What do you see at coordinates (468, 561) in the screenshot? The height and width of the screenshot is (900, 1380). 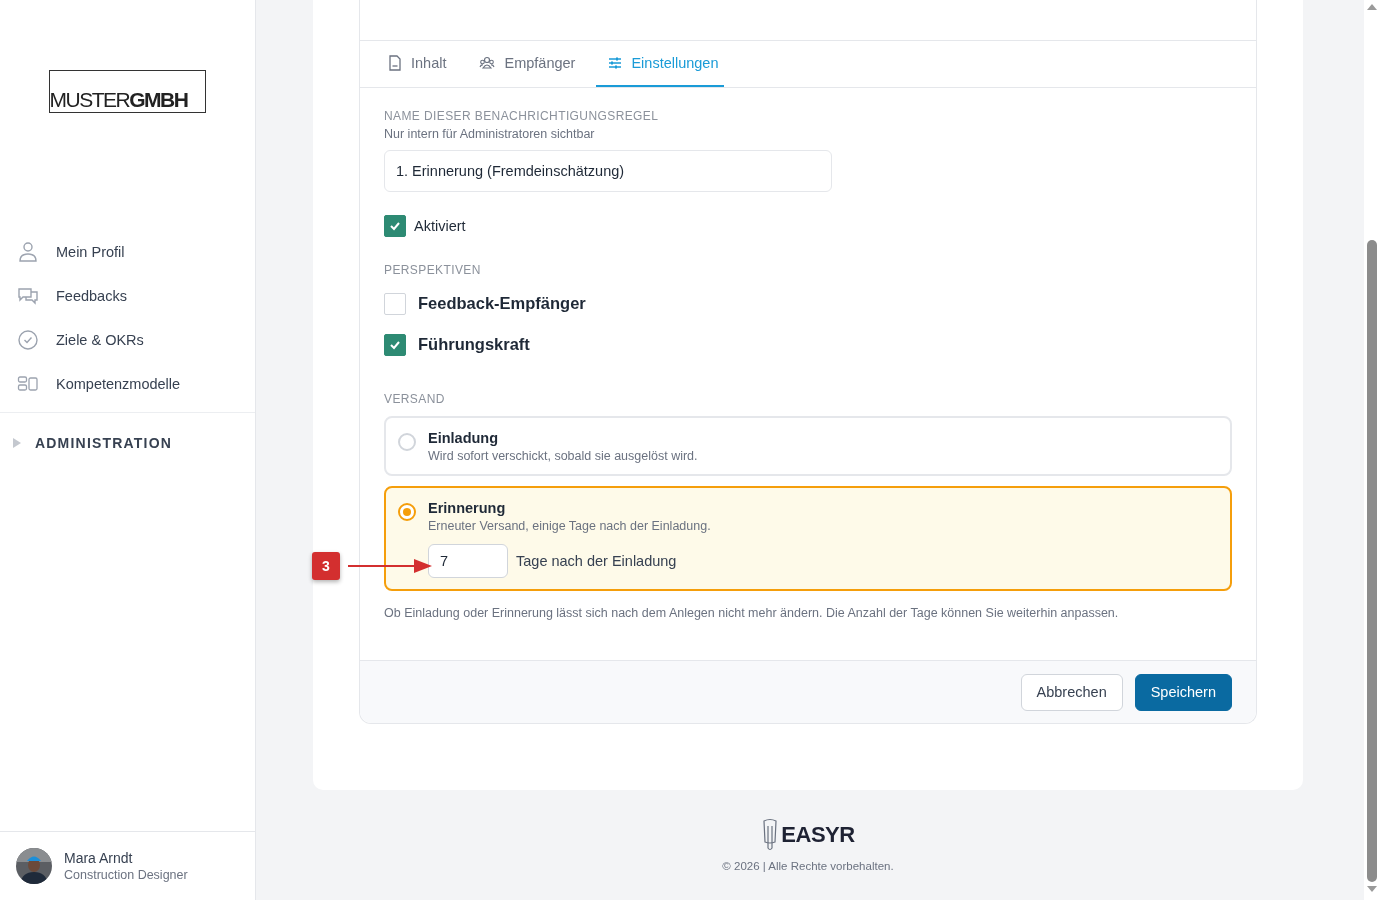 I see `days-input: 7` at bounding box center [468, 561].